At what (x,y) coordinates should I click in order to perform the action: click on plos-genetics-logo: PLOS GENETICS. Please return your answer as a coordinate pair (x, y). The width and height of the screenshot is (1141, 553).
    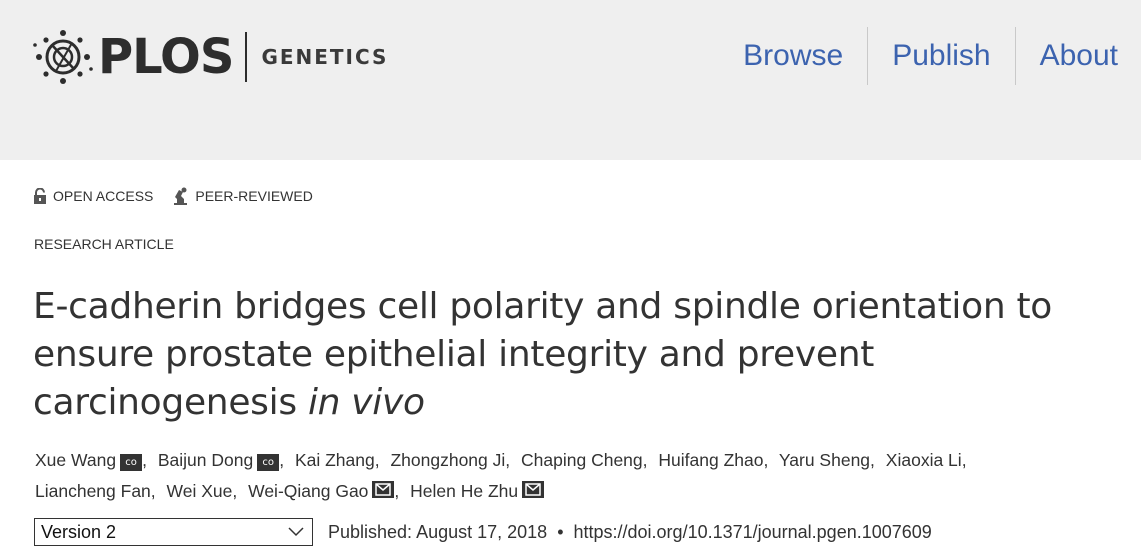
    Looking at the image, I should click on (210, 57).